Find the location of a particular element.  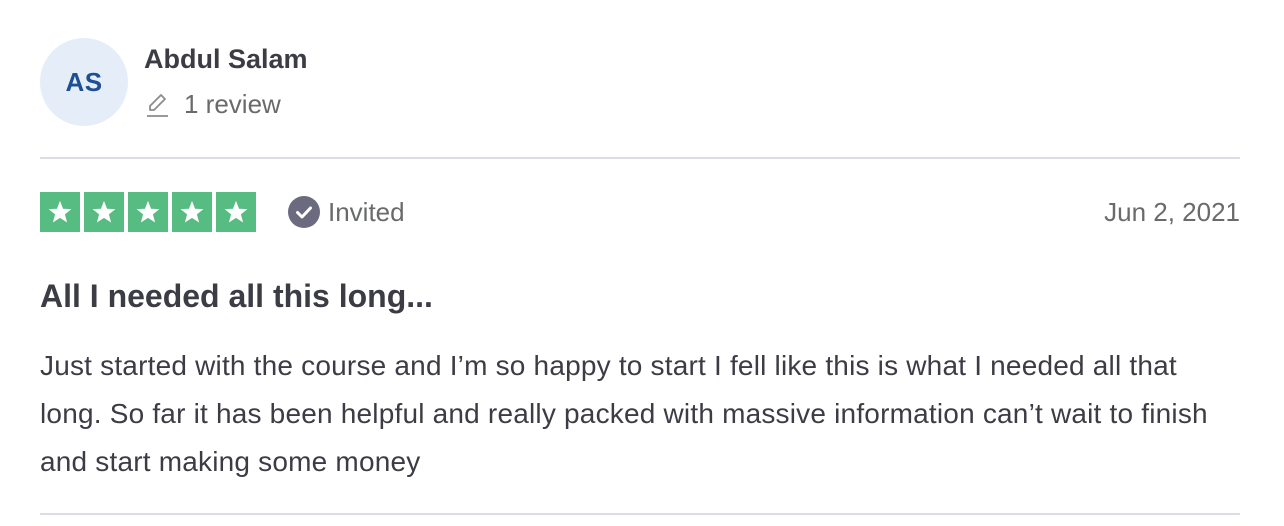

review-count-label: 1 review is located at coordinates (232, 104).